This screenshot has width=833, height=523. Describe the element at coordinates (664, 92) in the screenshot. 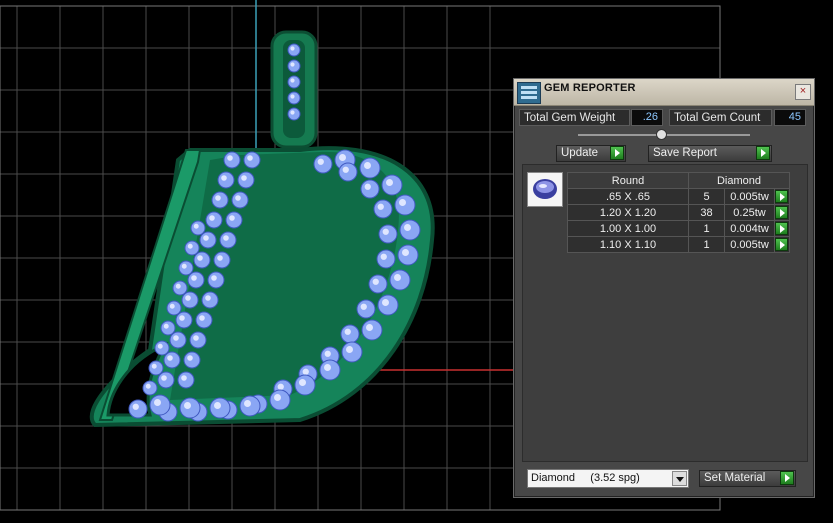

I see `panel-titlebar: GEM REPORTER ×` at that location.